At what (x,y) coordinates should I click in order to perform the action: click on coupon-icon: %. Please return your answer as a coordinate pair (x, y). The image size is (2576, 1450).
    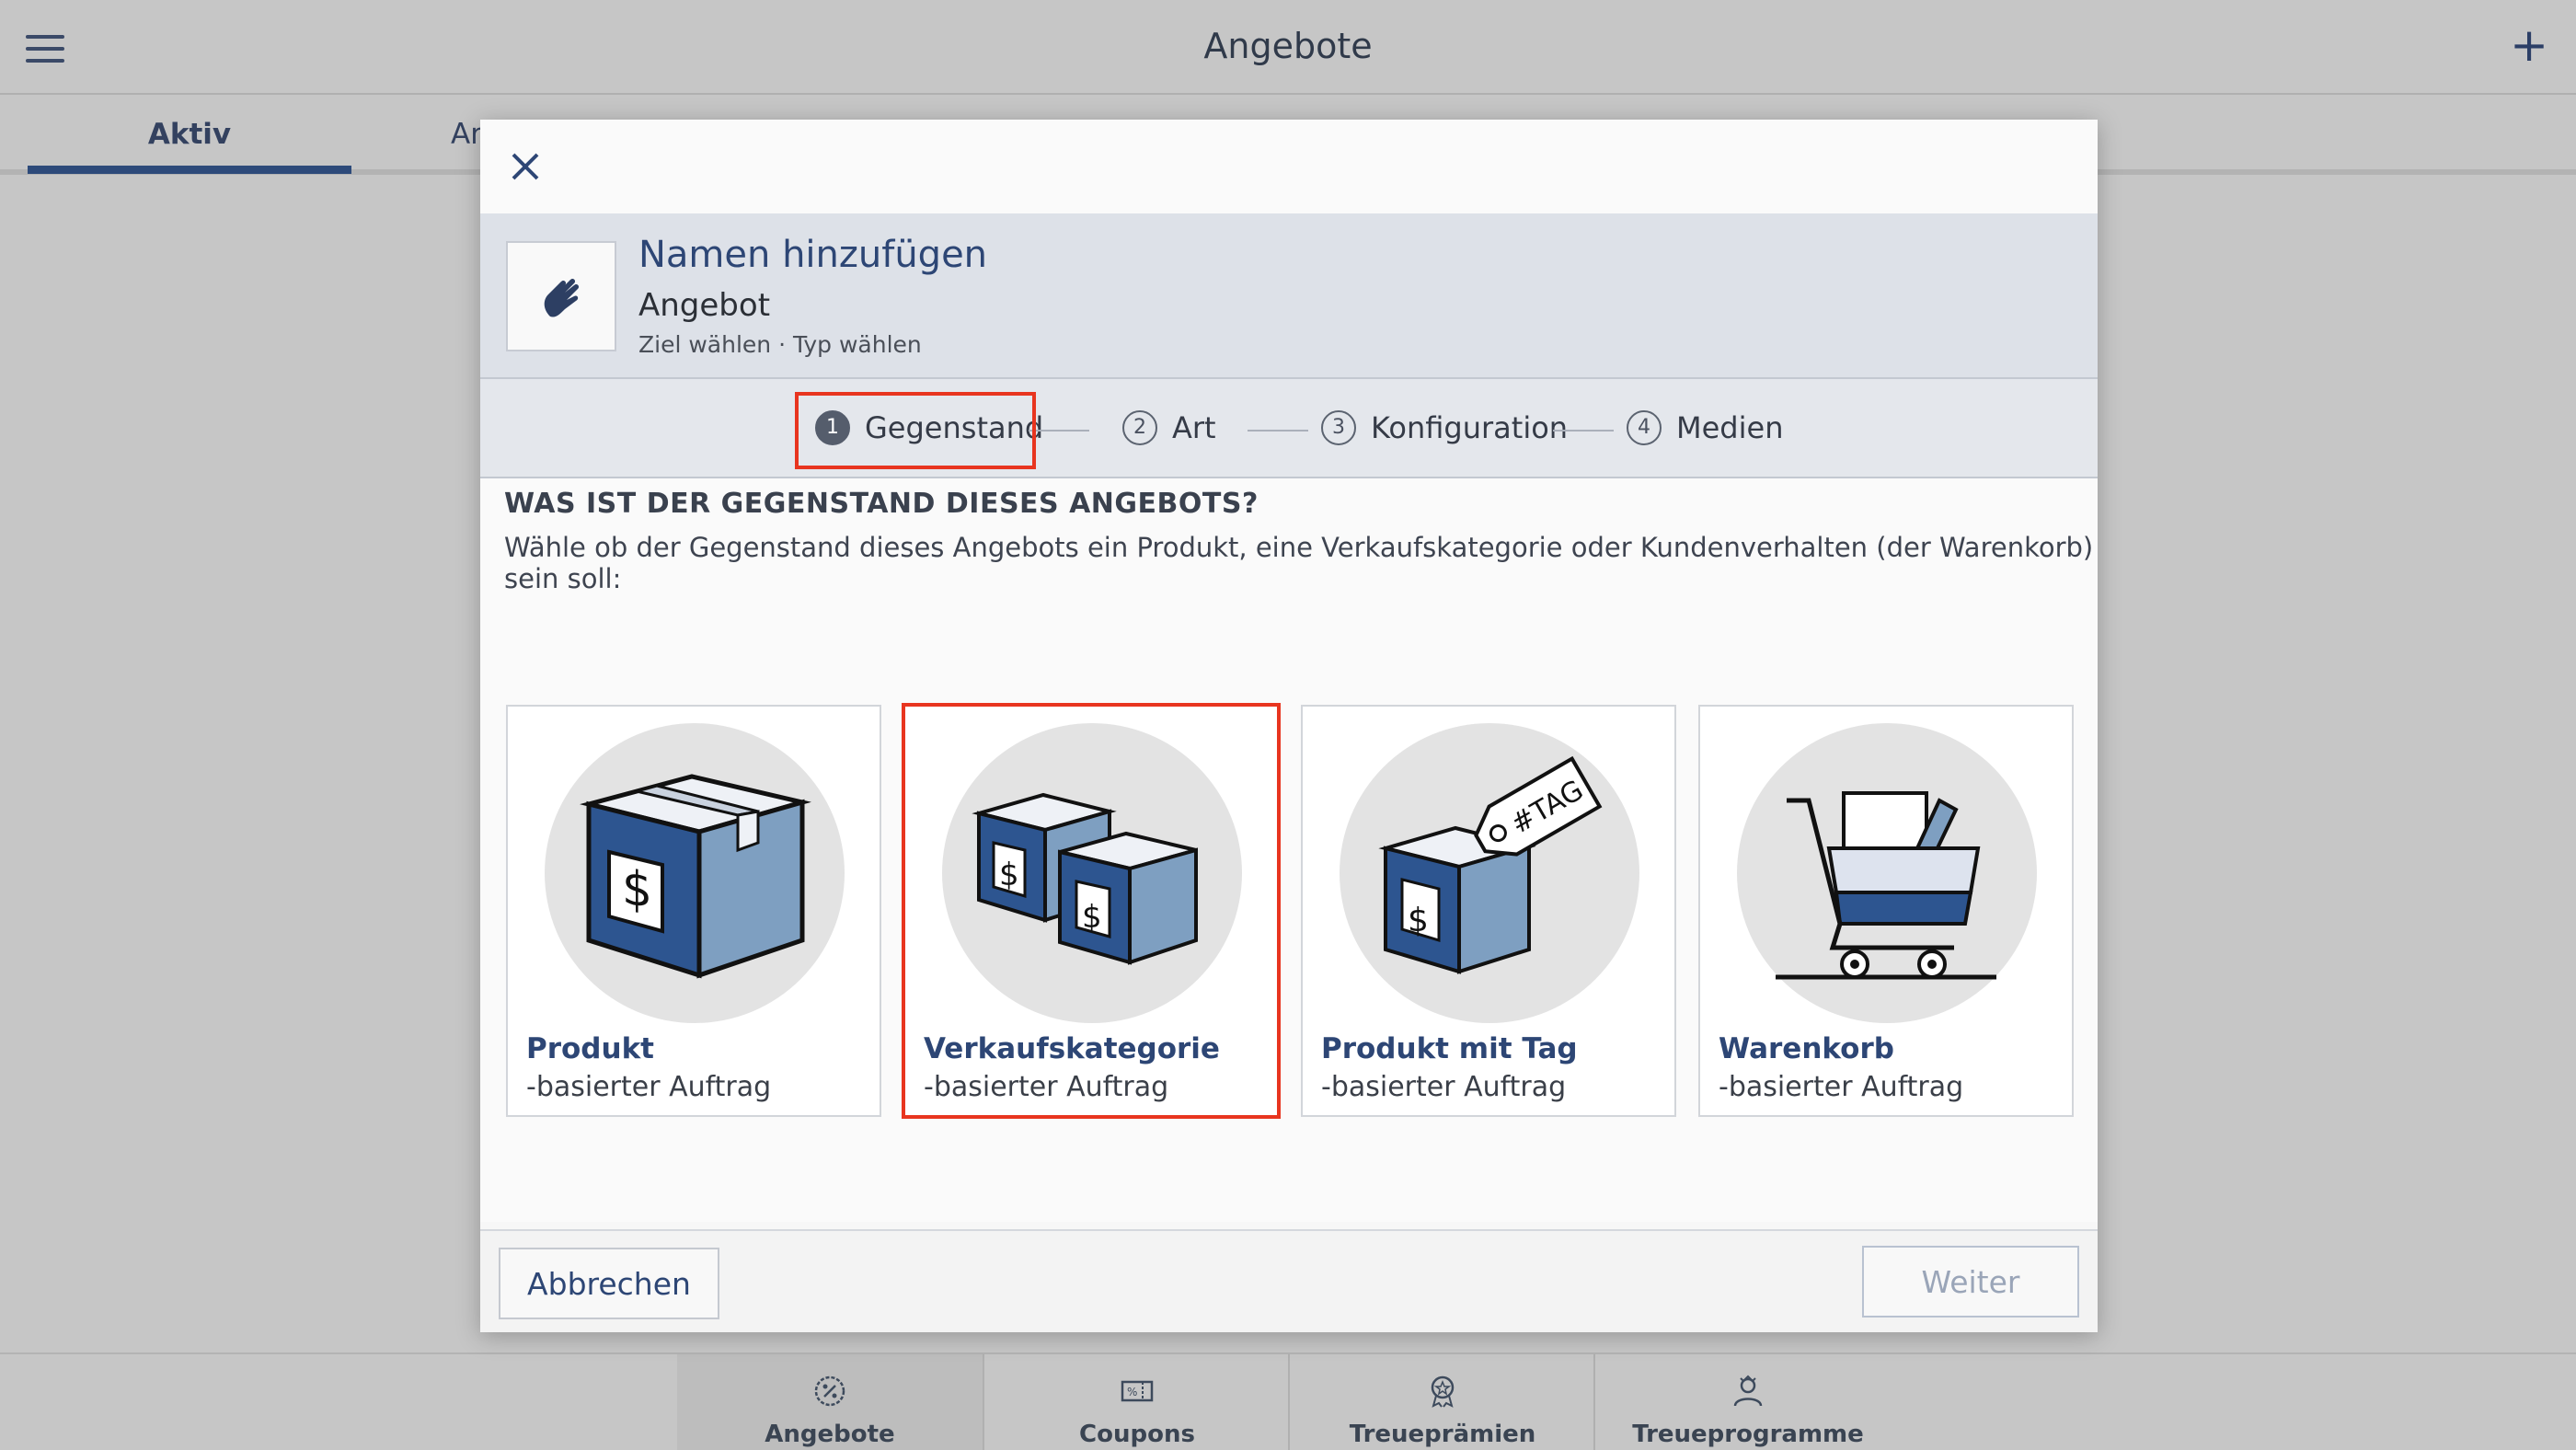
    Looking at the image, I should click on (1137, 1391).